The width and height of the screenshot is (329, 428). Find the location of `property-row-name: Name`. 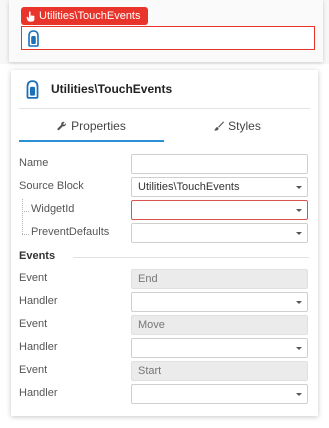

property-row-name: Name is located at coordinates (164, 165).